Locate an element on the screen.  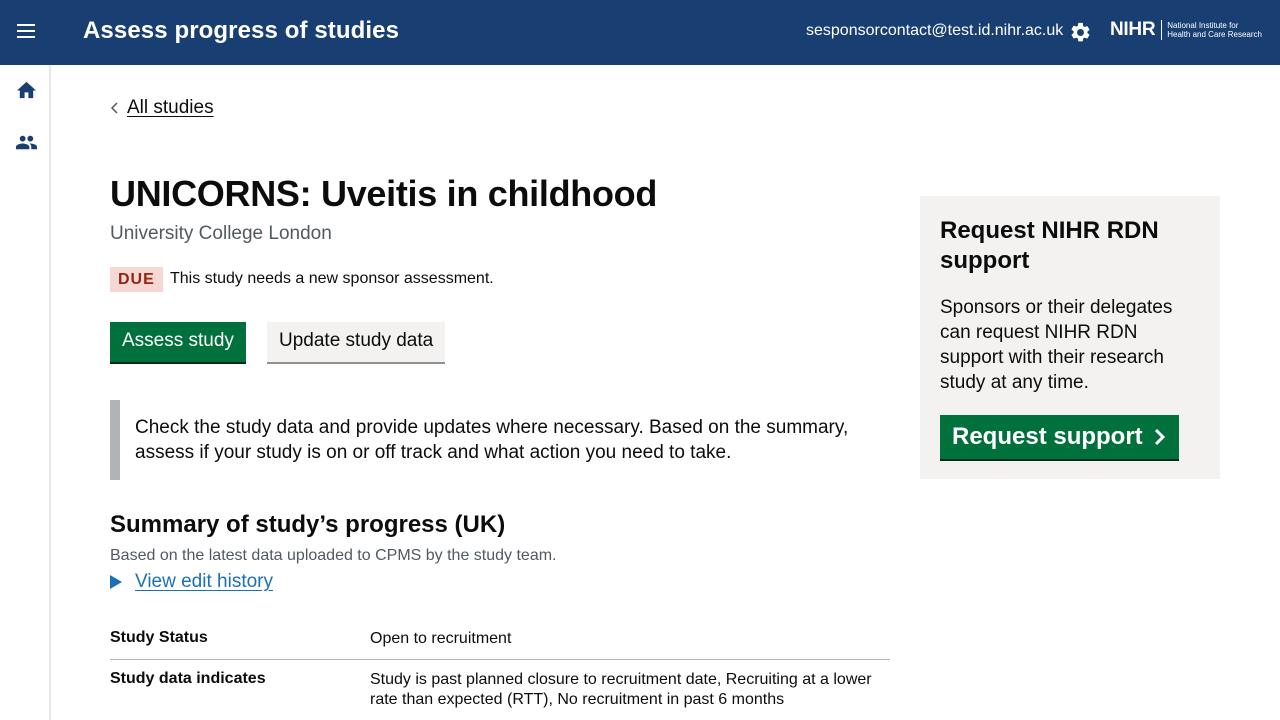
panel-heading: Request NIHR RDN support is located at coordinates (1049, 245).